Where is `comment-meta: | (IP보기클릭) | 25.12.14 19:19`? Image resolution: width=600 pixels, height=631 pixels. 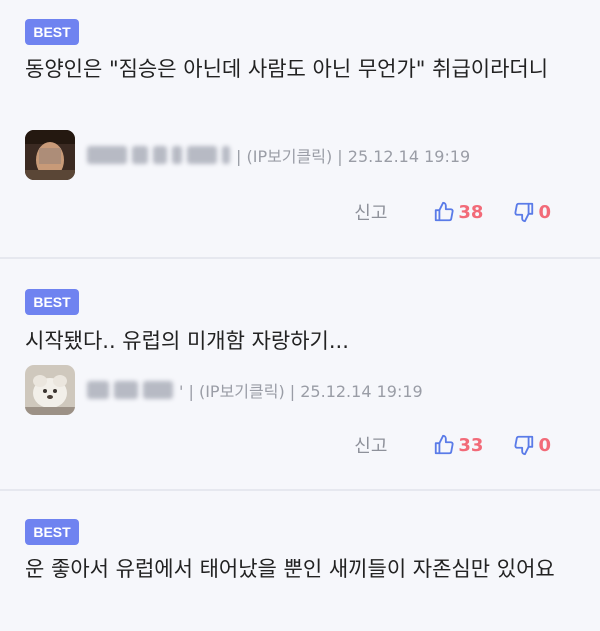
comment-meta: | (IP보기클릭) | 25.12.14 19:19 is located at coordinates (247, 155).